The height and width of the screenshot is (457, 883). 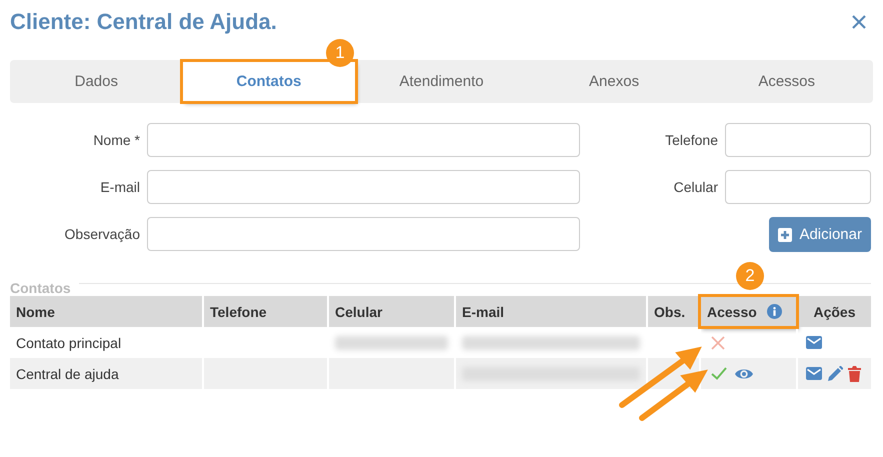 I want to click on callout-badge: 1, so click(x=340, y=53).